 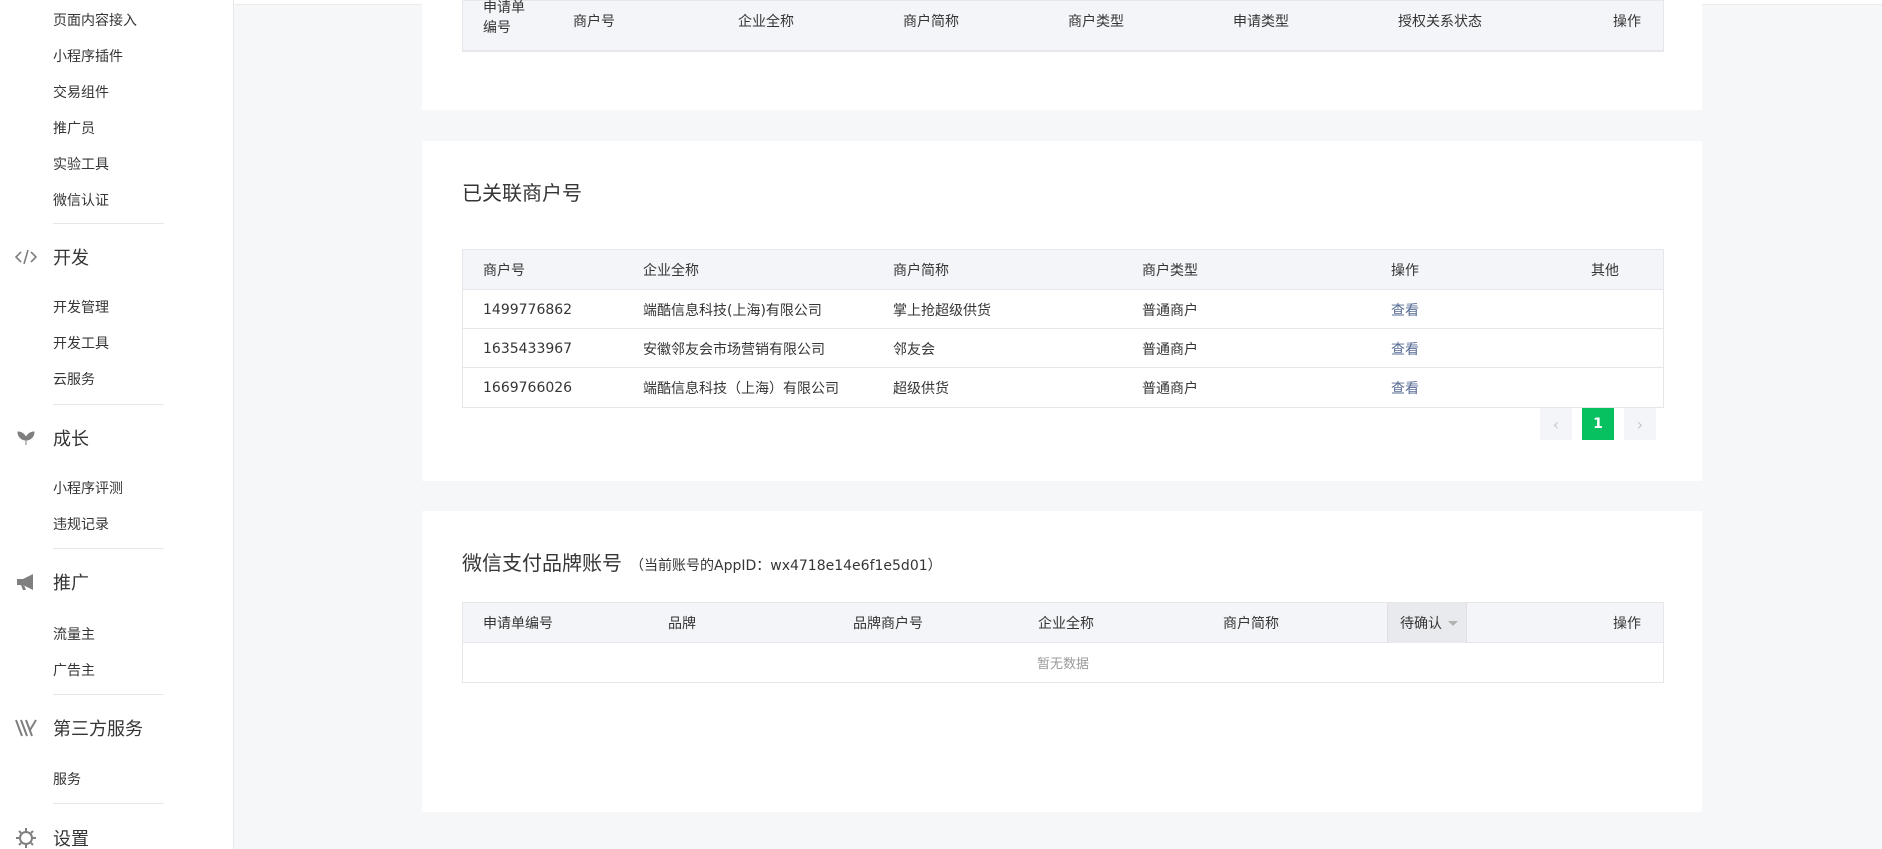 I want to click on status-filter-select: 待确认, so click(x=1427, y=623).